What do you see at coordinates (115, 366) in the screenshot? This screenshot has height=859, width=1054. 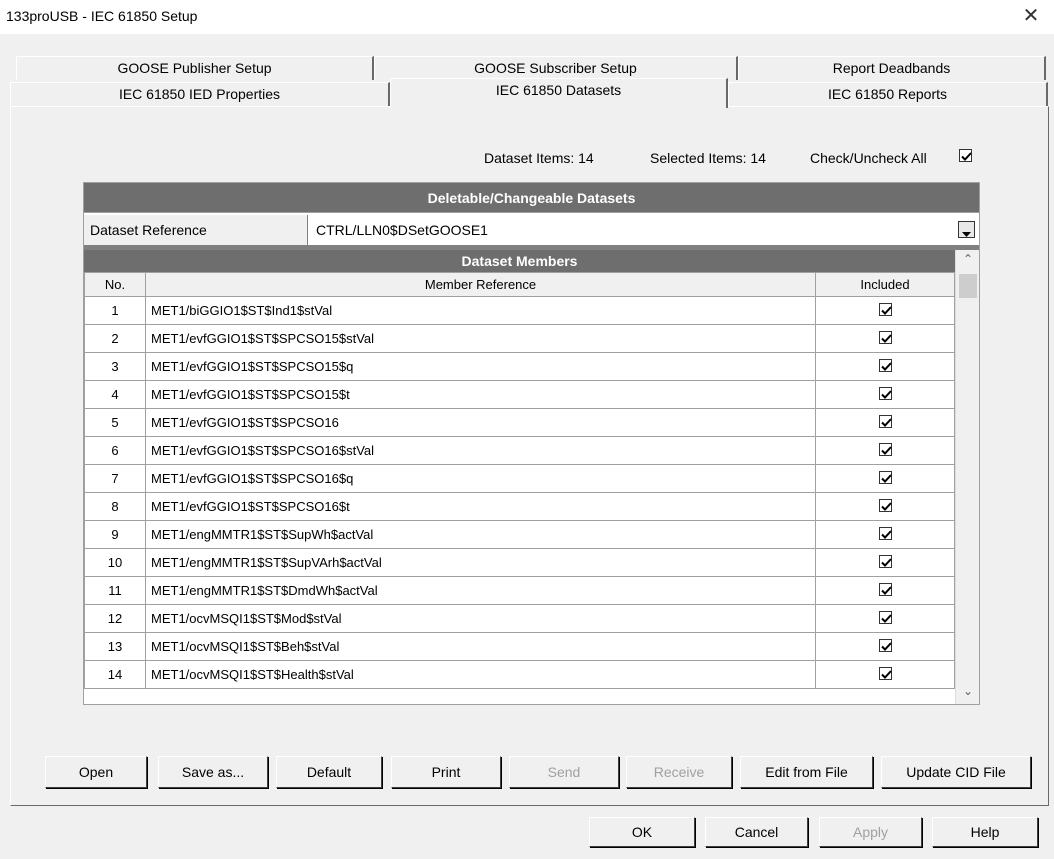 I see `row-number: 3` at bounding box center [115, 366].